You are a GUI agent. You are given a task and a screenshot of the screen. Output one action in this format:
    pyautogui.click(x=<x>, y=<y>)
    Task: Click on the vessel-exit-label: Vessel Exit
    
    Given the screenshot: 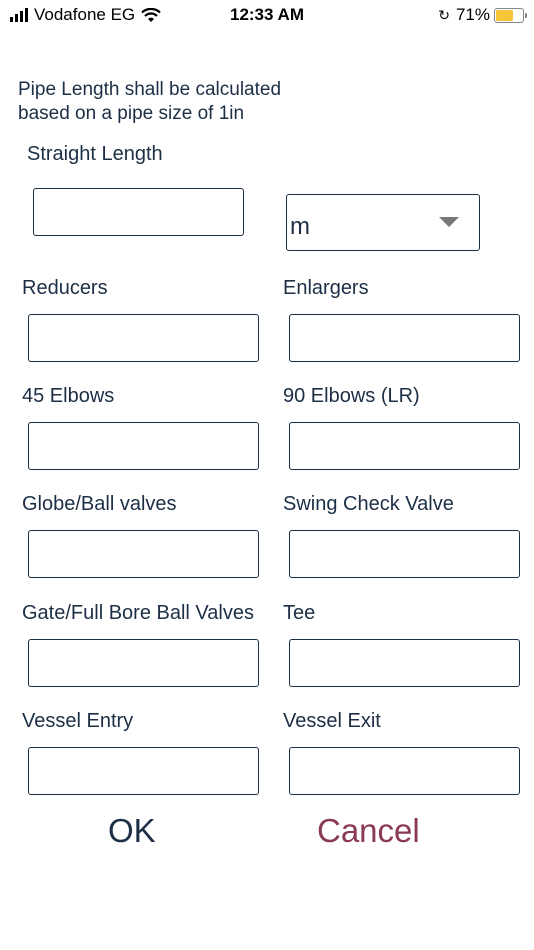 What is the action you would take?
    pyautogui.click(x=332, y=721)
    